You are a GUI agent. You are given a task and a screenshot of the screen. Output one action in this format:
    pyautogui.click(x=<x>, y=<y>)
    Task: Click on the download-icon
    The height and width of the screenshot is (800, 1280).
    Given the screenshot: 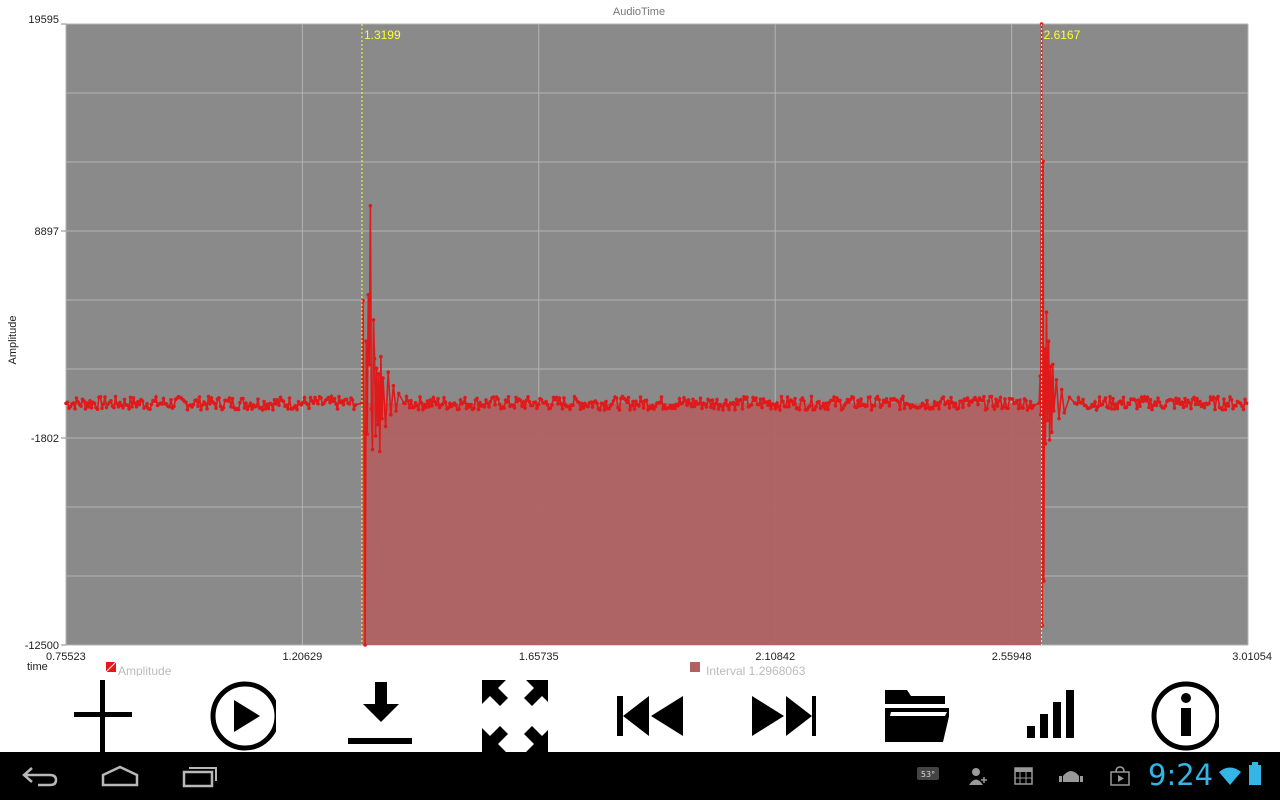 What is the action you would take?
    pyautogui.click(x=380, y=713)
    